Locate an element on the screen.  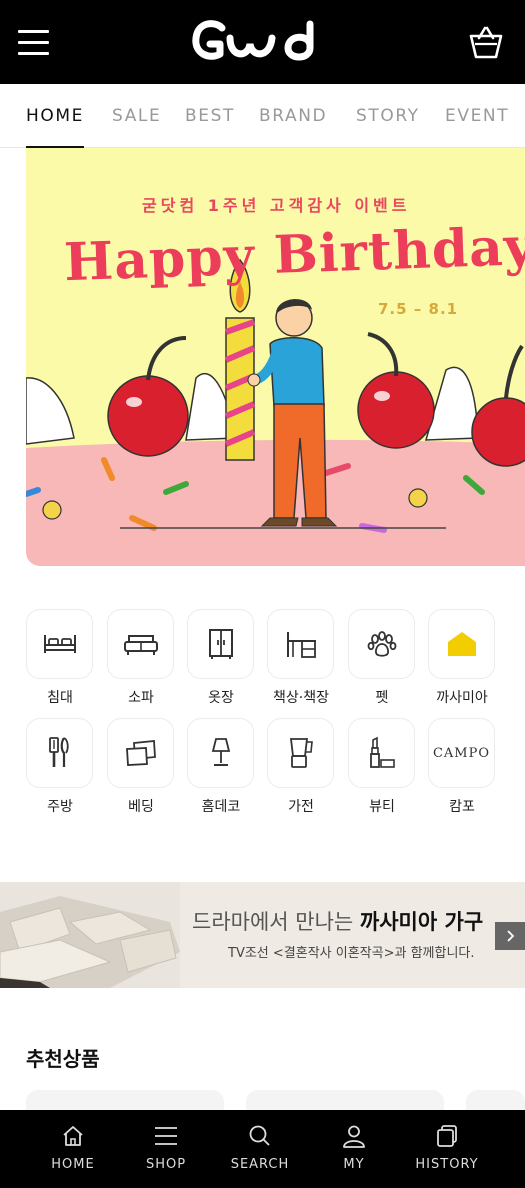
kitchen-utensils-icon is located at coordinates (58, 752).